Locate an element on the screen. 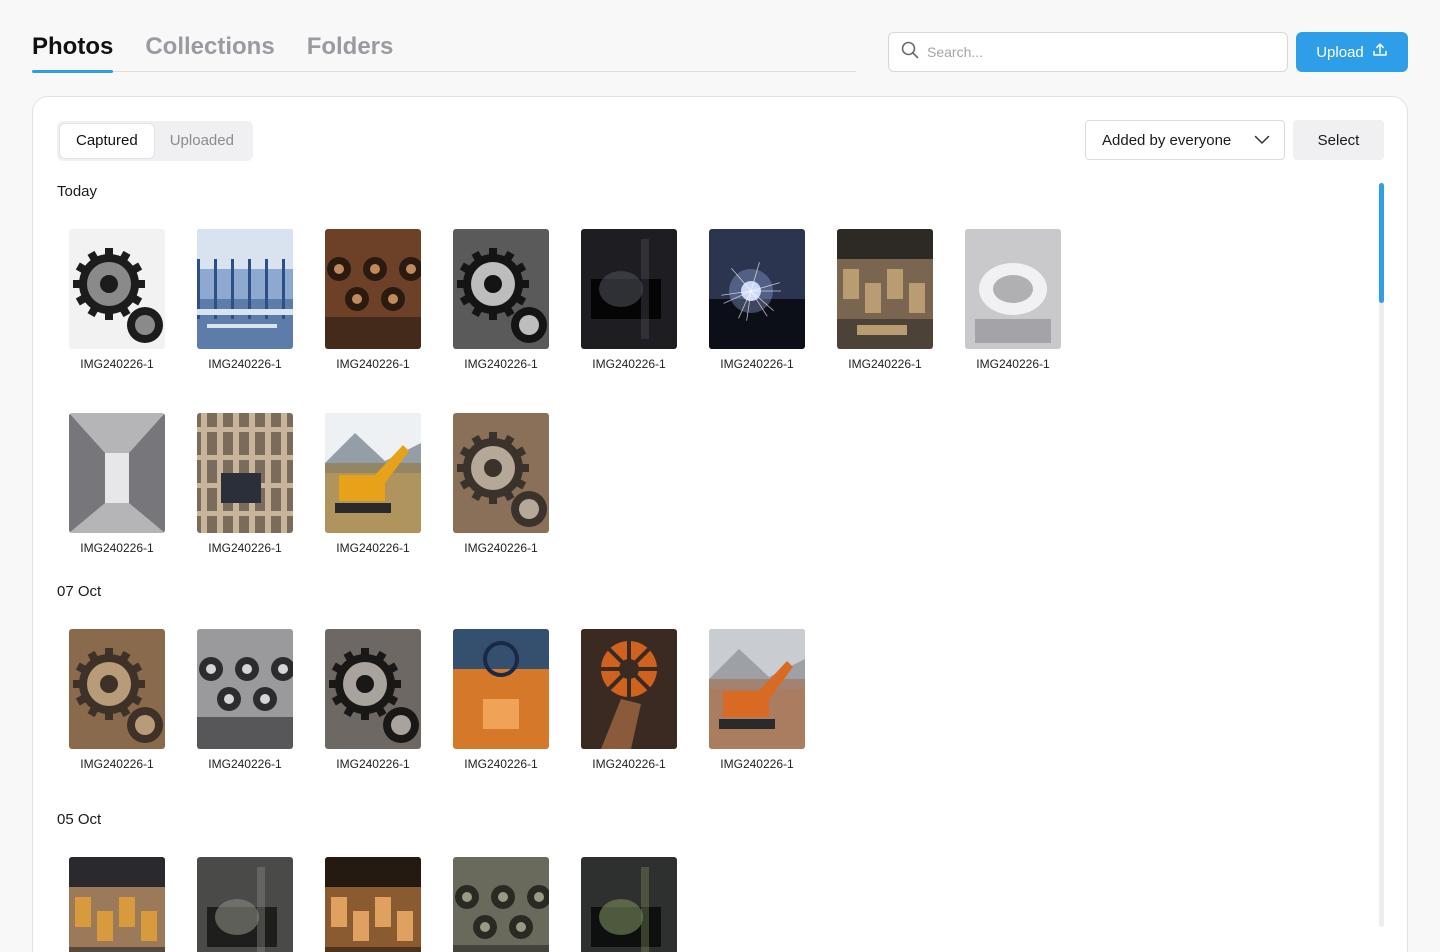 This screenshot has height=952, width=1440. tab-photos: Photos is located at coordinates (73, 50).